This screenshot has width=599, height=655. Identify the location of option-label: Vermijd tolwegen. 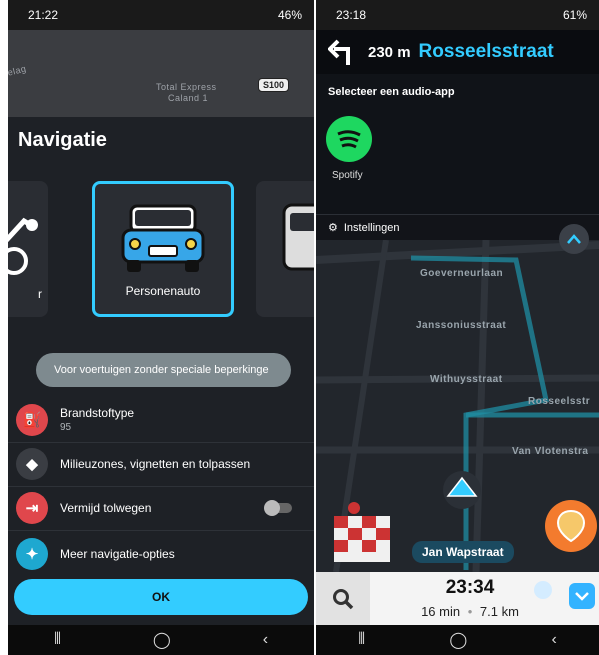
(106, 507).